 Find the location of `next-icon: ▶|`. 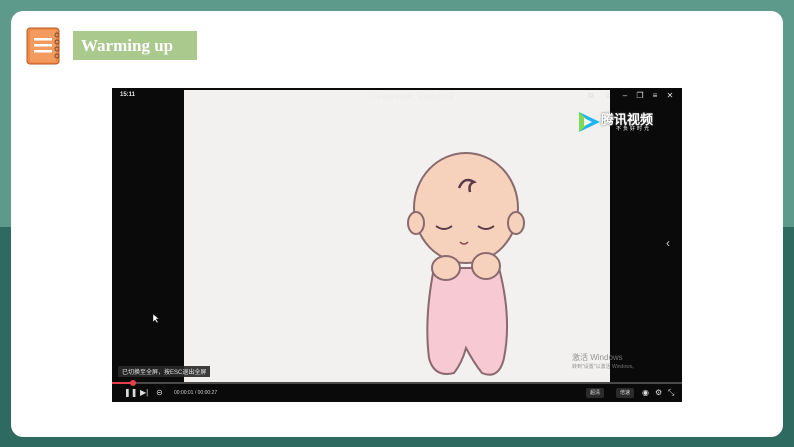

next-icon: ▶| is located at coordinates (144, 393).